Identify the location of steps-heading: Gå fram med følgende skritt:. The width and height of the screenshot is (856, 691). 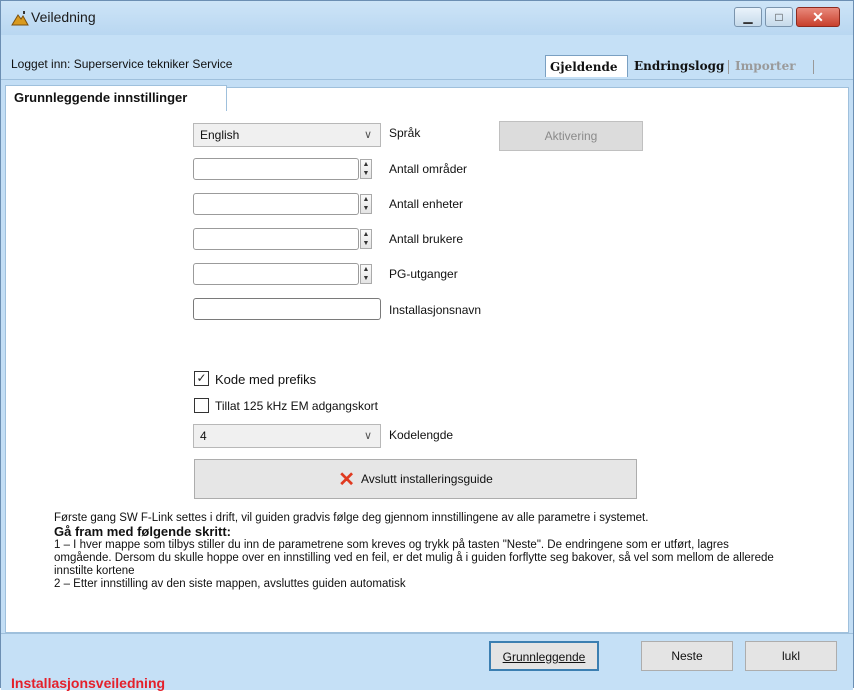
(142, 531).